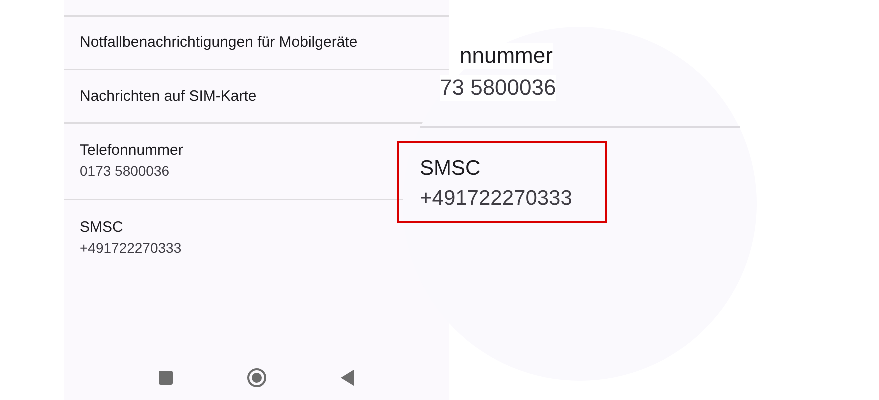 The image size is (879, 400). I want to click on back-icon, so click(347, 378).